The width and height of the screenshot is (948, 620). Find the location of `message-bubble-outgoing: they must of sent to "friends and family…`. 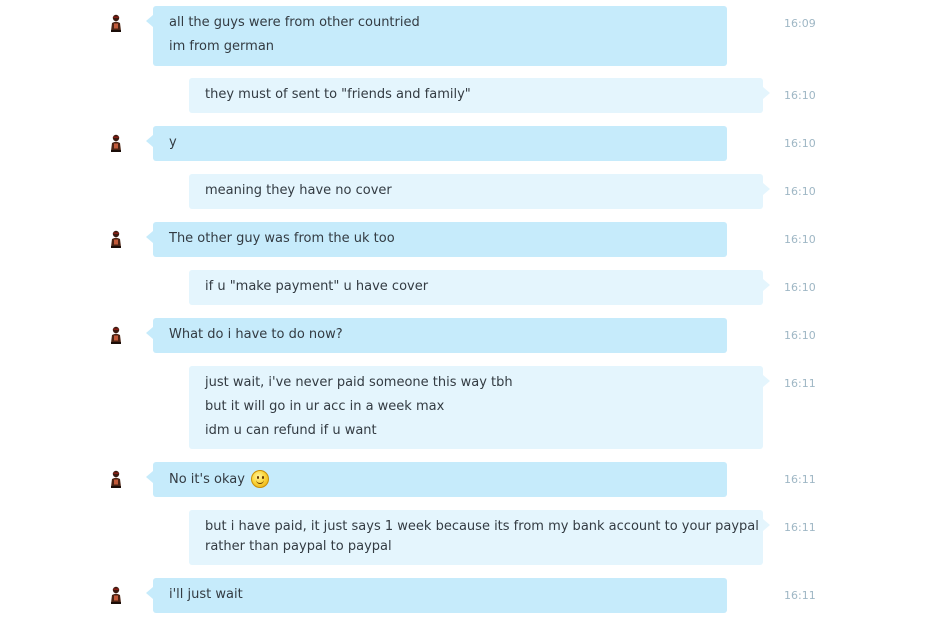

message-bubble-outgoing: they must of sent to "friends and family… is located at coordinates (479, 95).